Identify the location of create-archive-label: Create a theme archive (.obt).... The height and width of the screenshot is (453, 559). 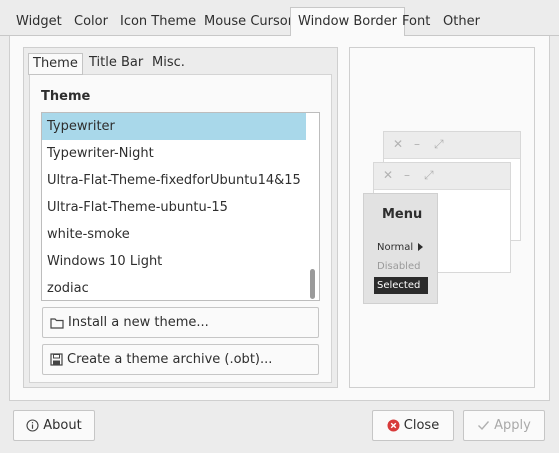
(170, 359).